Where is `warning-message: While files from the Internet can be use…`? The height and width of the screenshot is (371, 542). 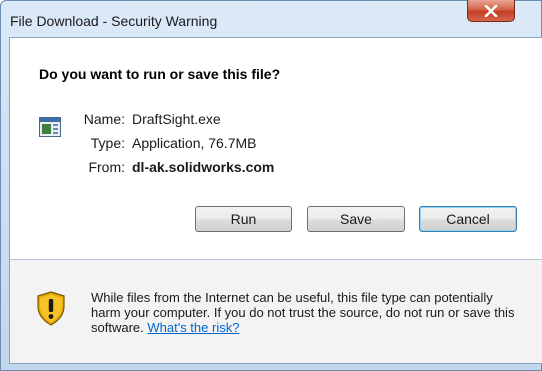
warning-message: While files from the Internet can be use… is located at coordinates (306, 312).